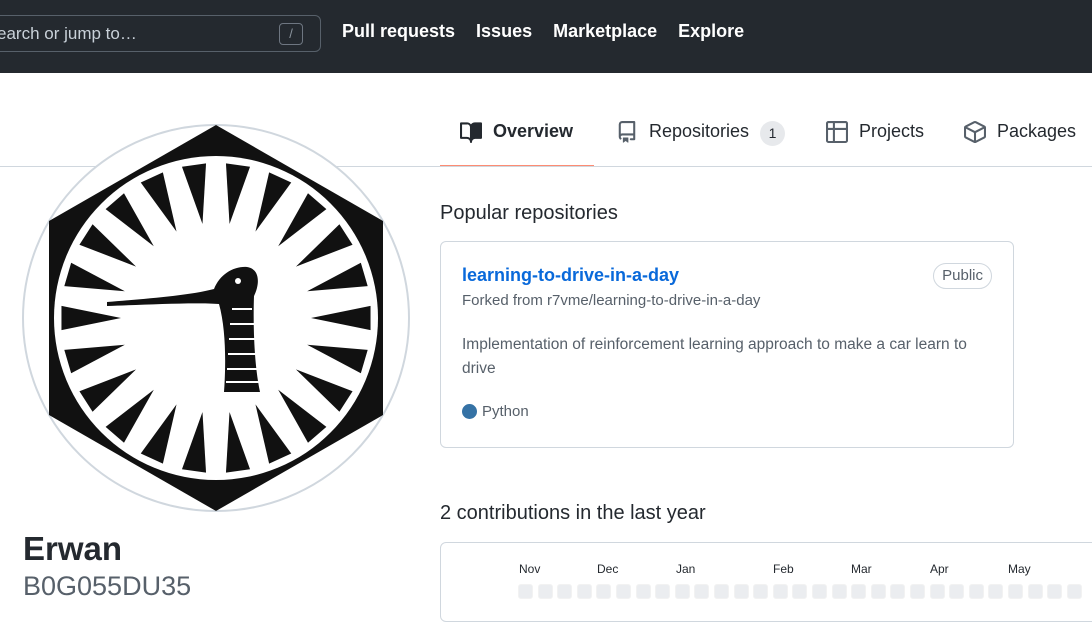 The width and height of the screenshot is (1092, 622). Describe the element at coordinates (469, 411) in the screenshot. I see `language-color-dot` at that location.